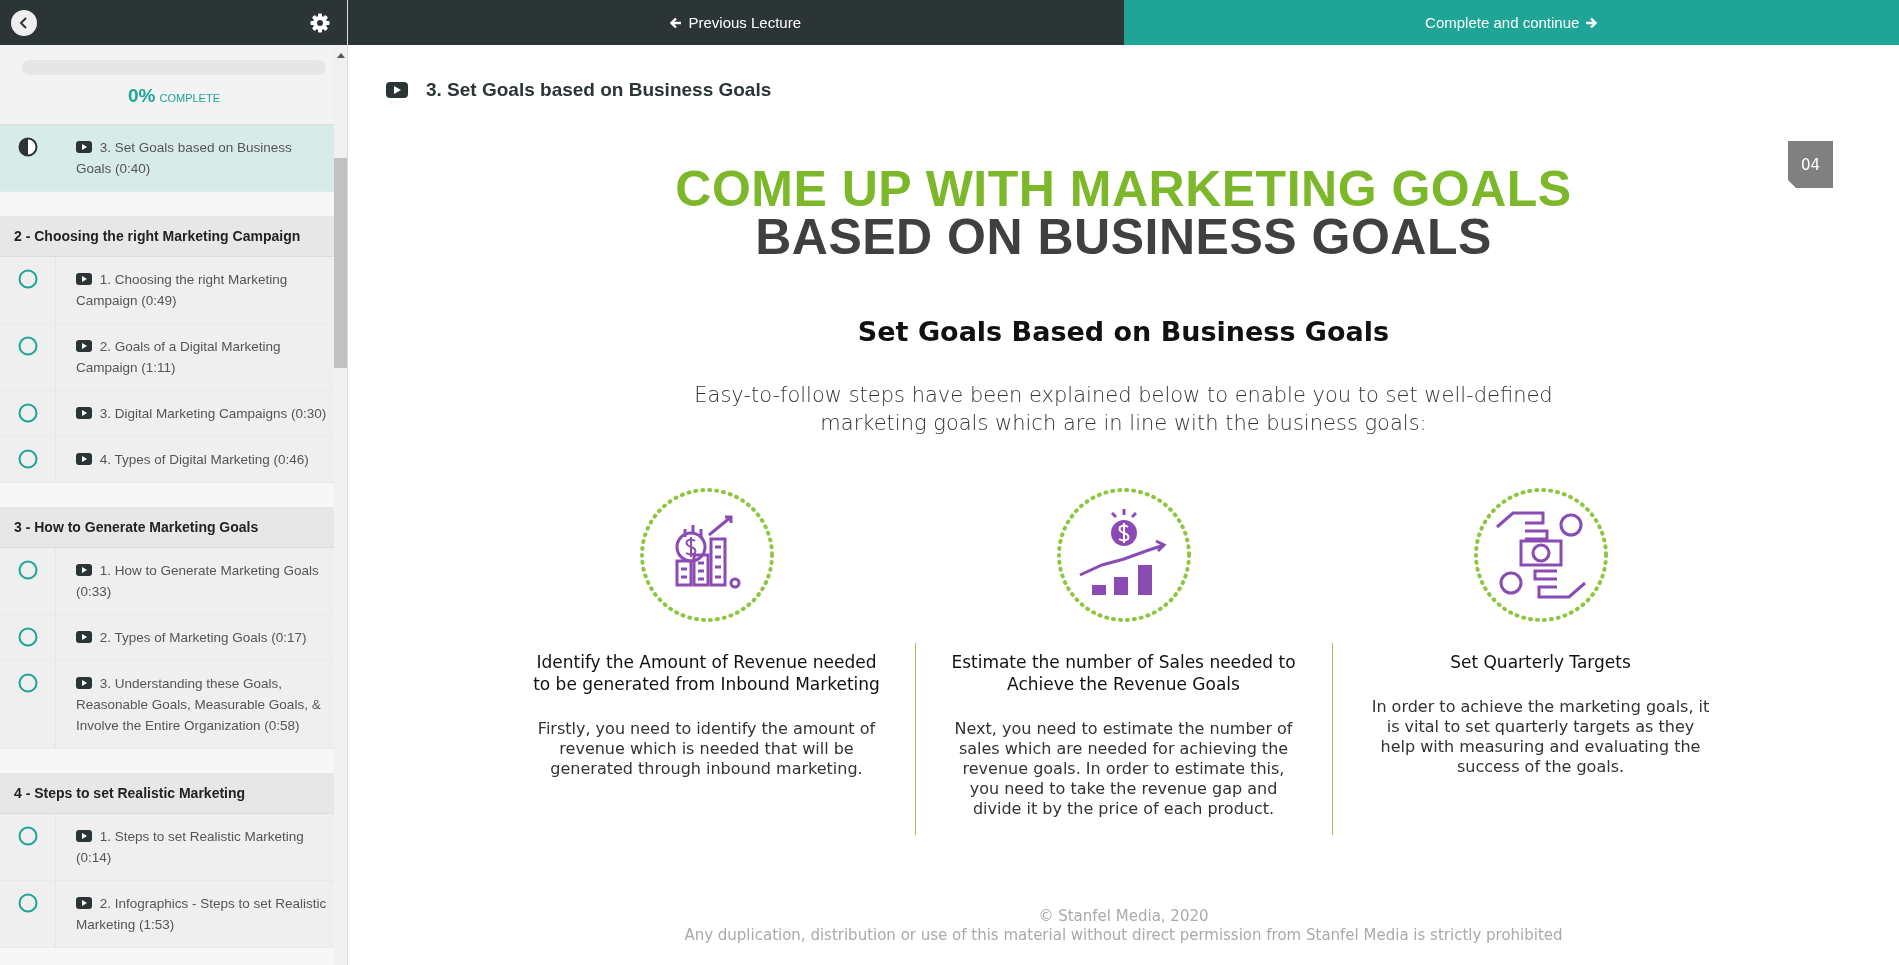  I want to click on progress-label: COMPLETE, so click(189, 98).